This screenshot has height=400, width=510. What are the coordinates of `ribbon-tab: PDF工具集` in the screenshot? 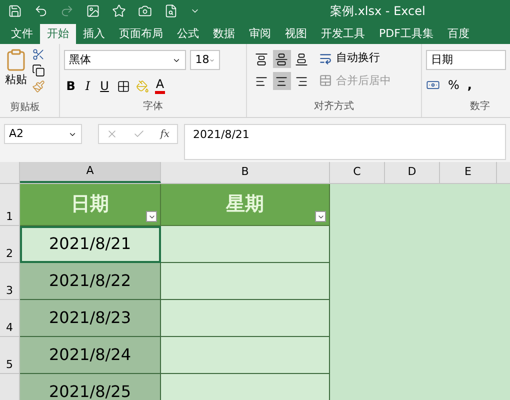 It's located at (406, 34).